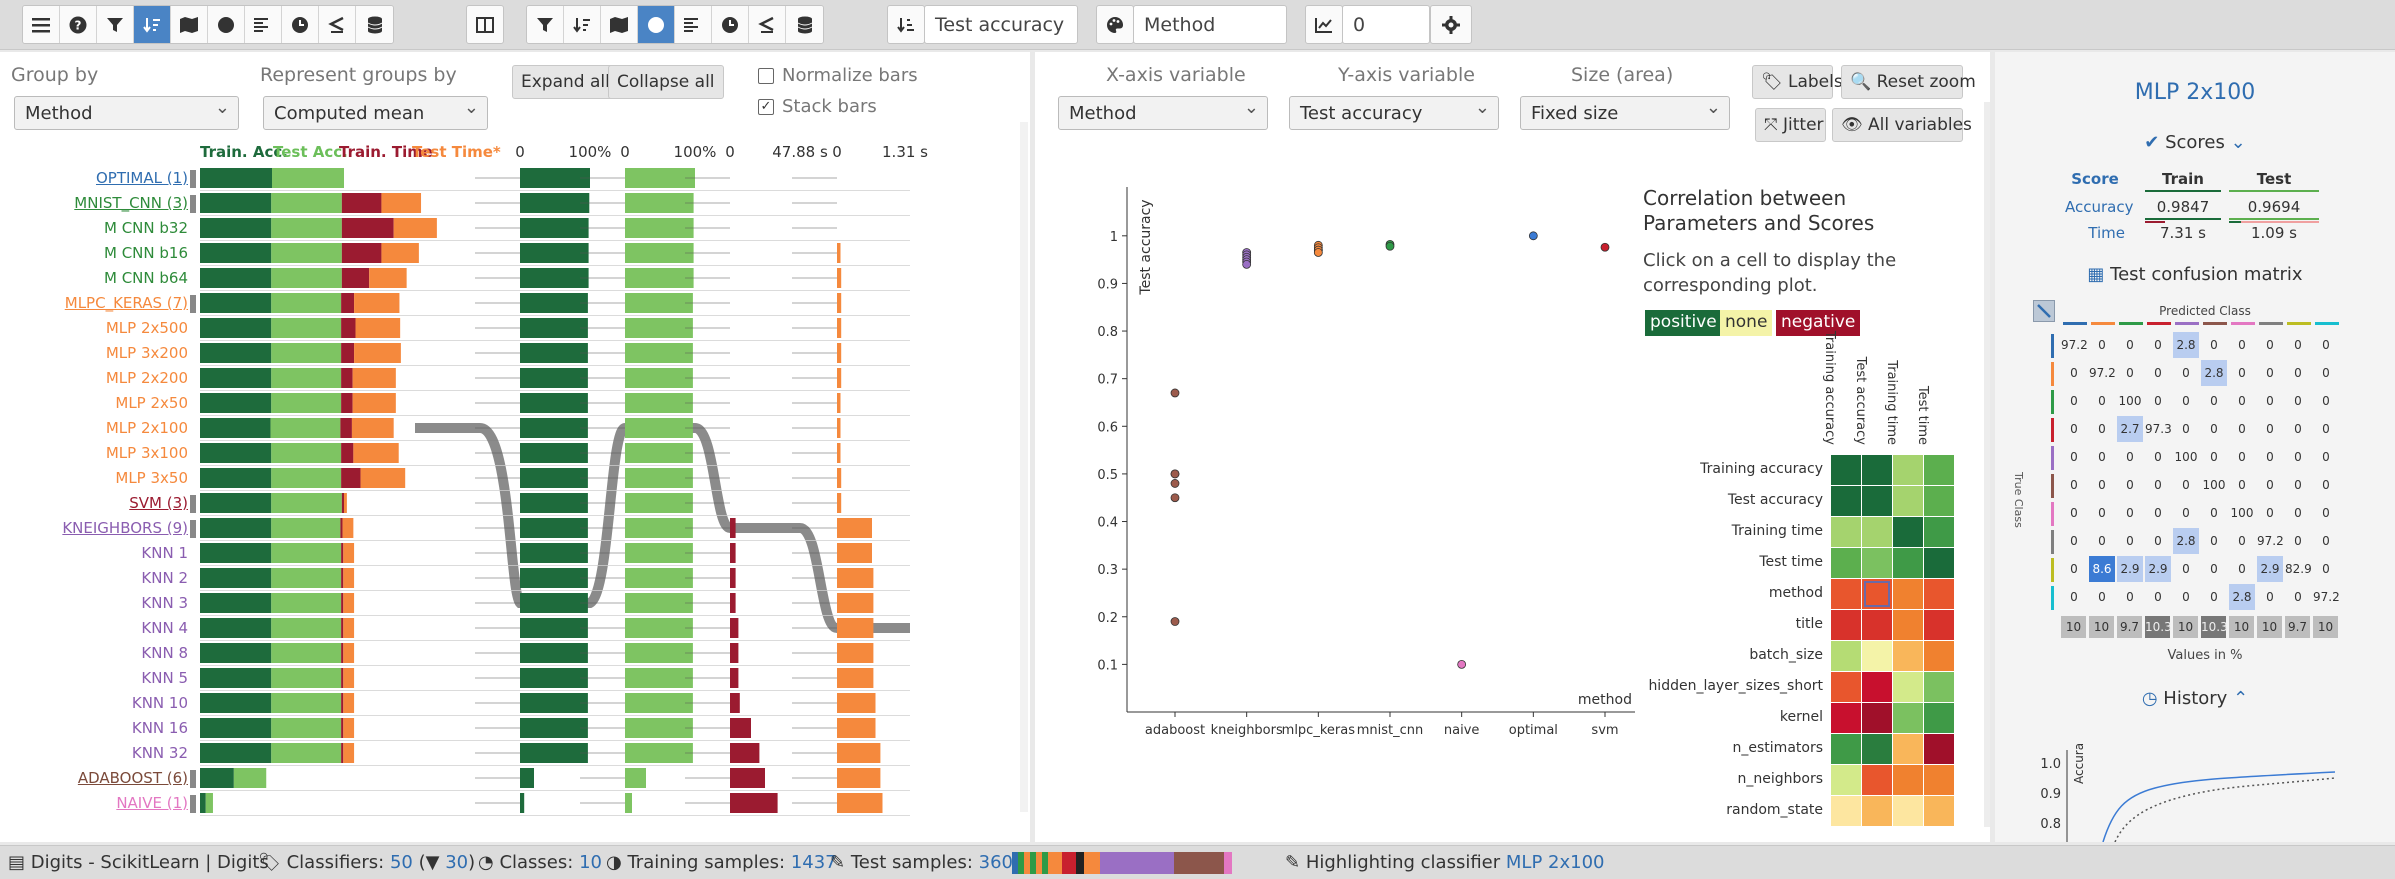  Describe the element at coordinates (115, 24) in the screenshot. I see `filter-icon` at that location.